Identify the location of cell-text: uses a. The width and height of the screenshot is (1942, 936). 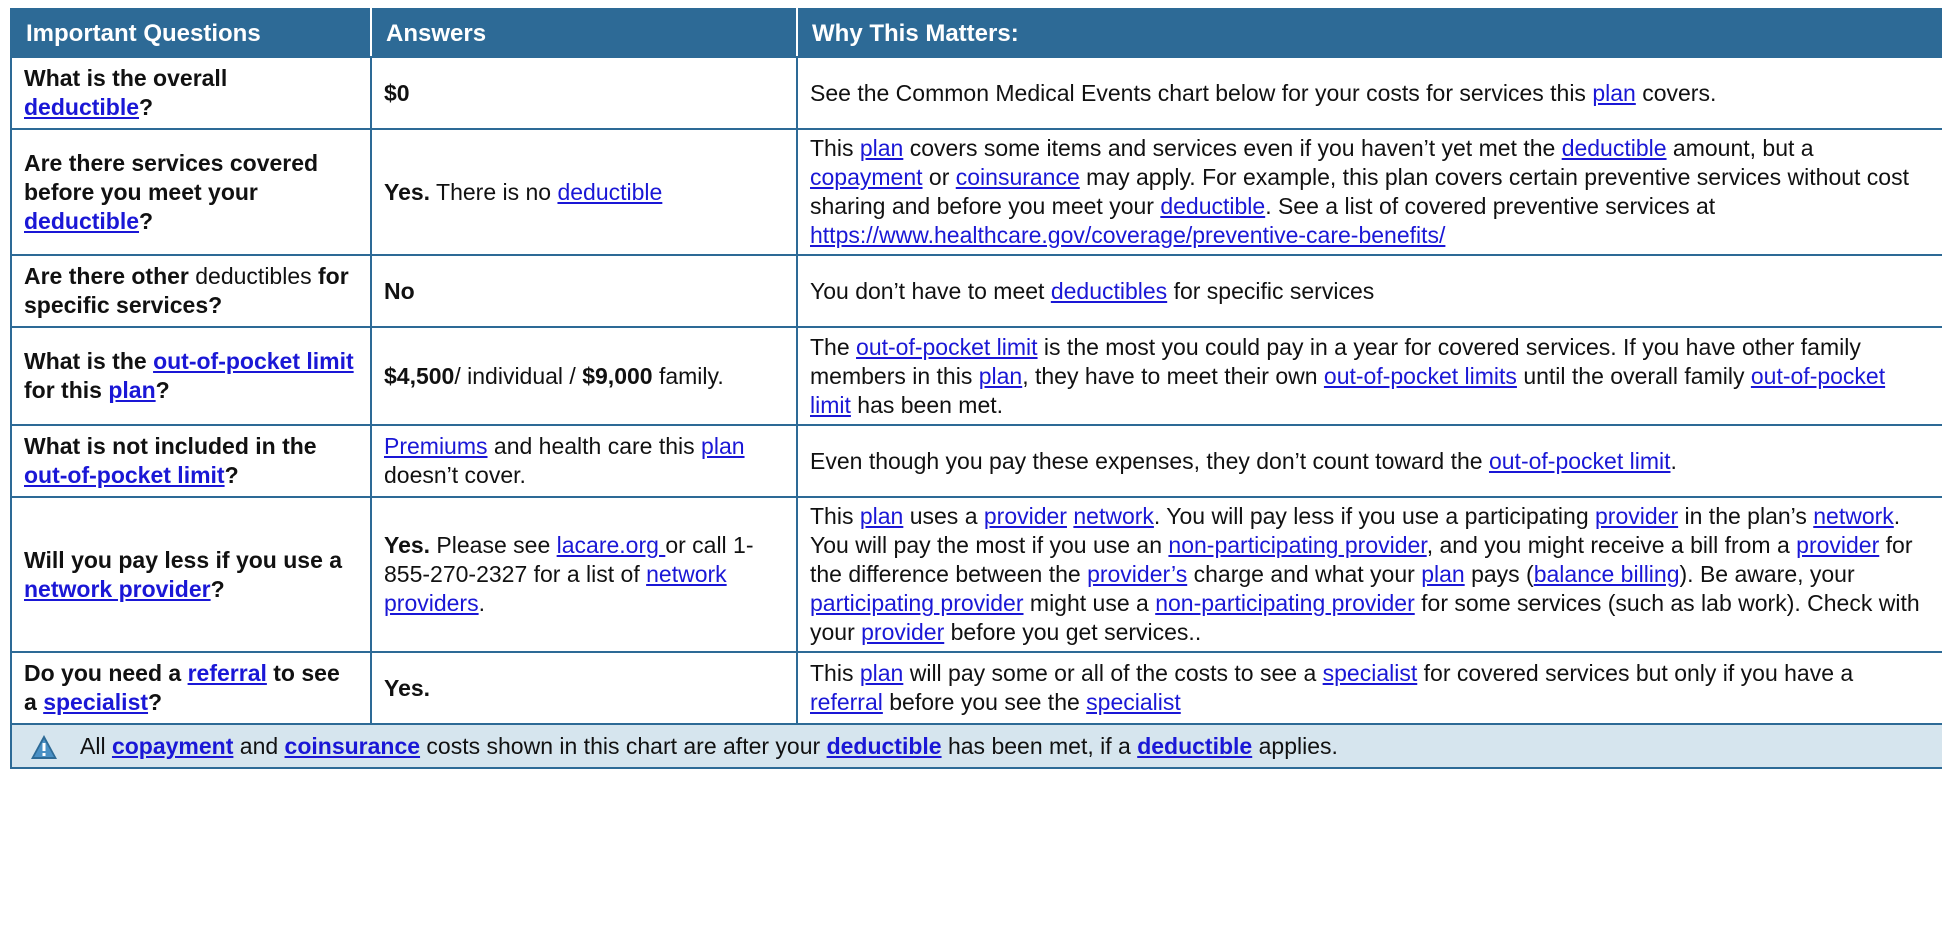
(943, 516).